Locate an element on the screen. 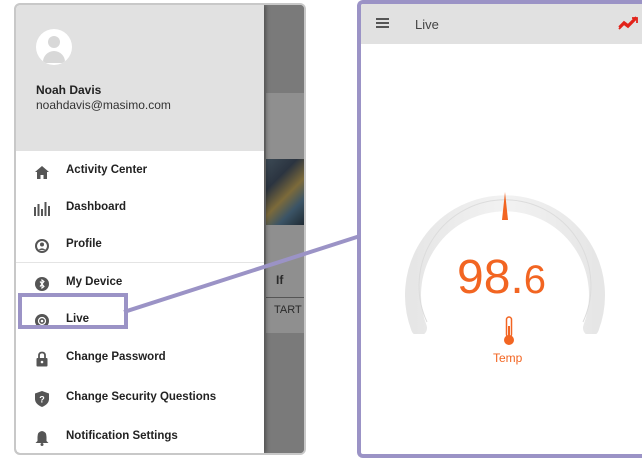  live-highlight-callout is located at coordinates (73, 311).